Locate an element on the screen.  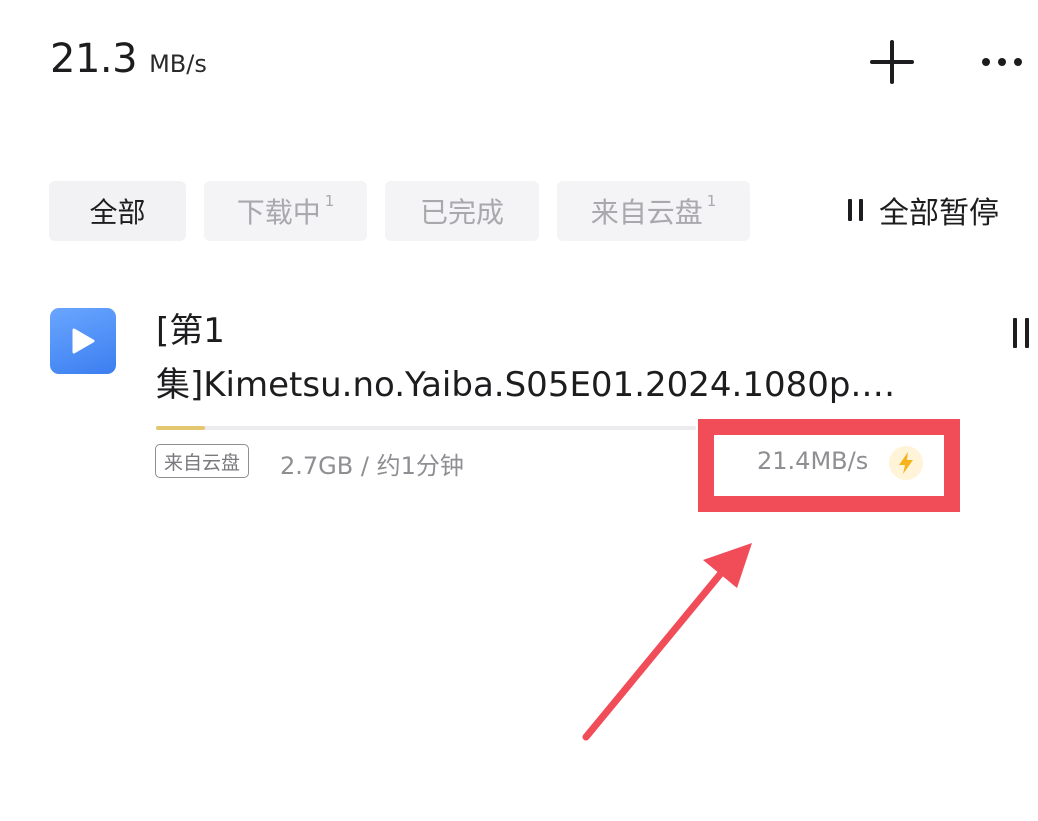
tab-all: 全部 is located at coordinates (117, 211).